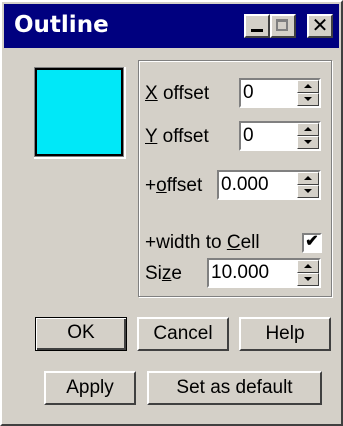 This screenshot has height=426, width=343. What do you see at coordinates (268, 136) in the screenshot?
I see `y-offset-input` at bounding box center [268, 136].